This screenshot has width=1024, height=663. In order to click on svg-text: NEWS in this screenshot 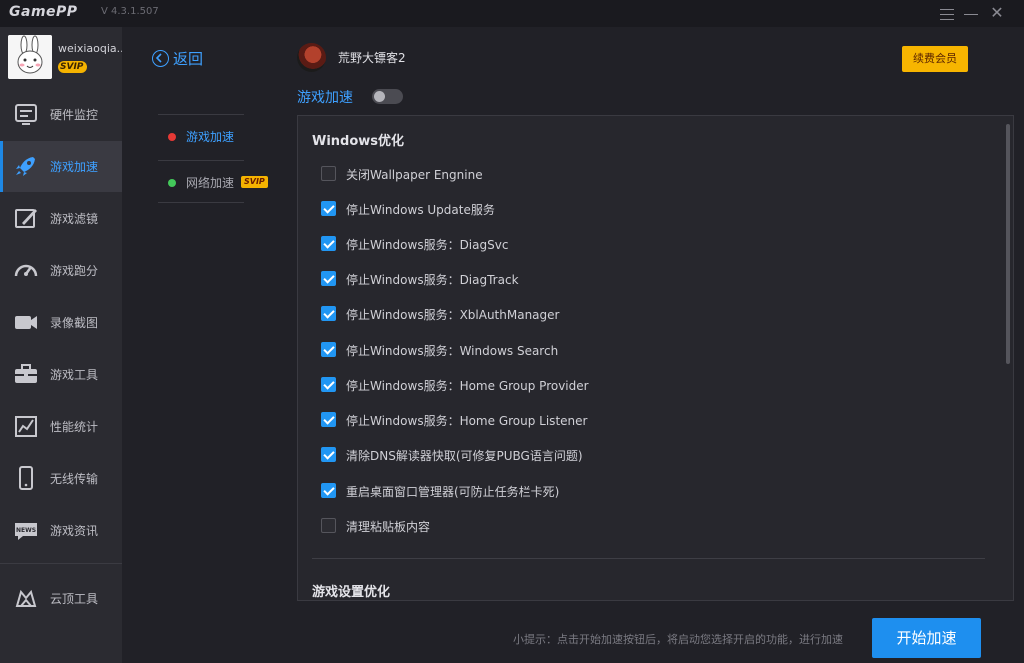, I will do `click(26, 530)`.